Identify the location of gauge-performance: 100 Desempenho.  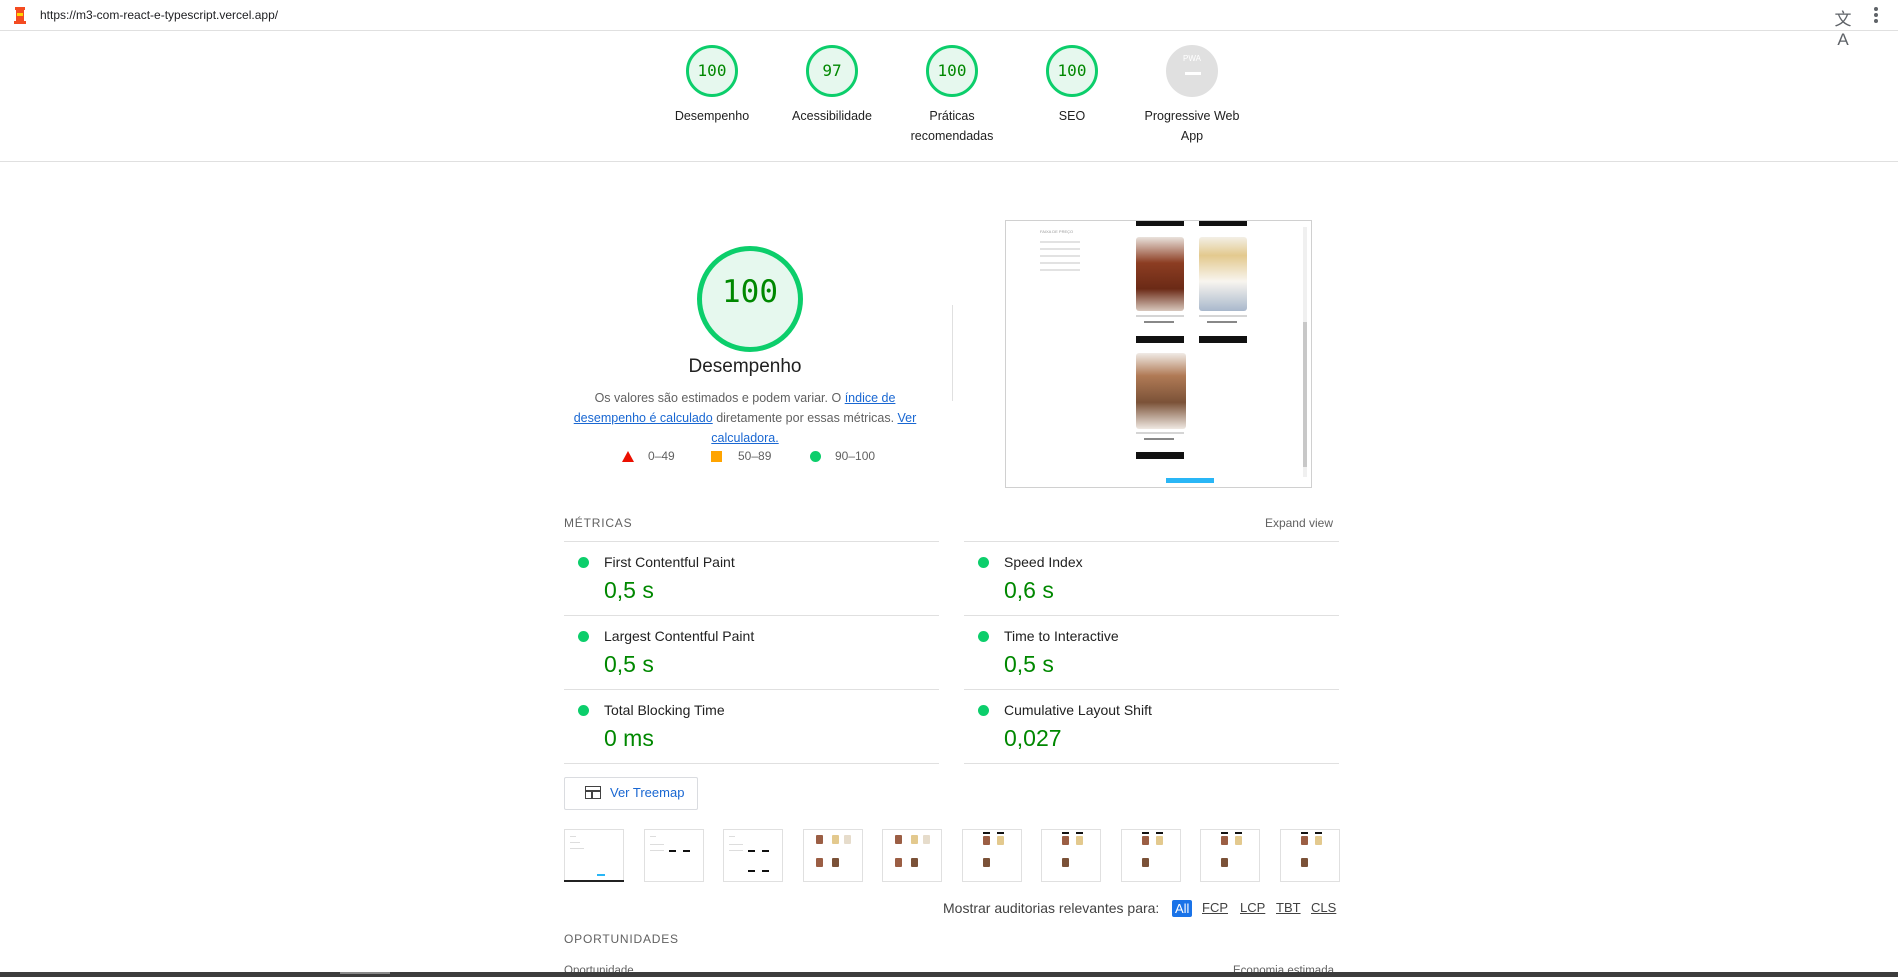
(712, 85).